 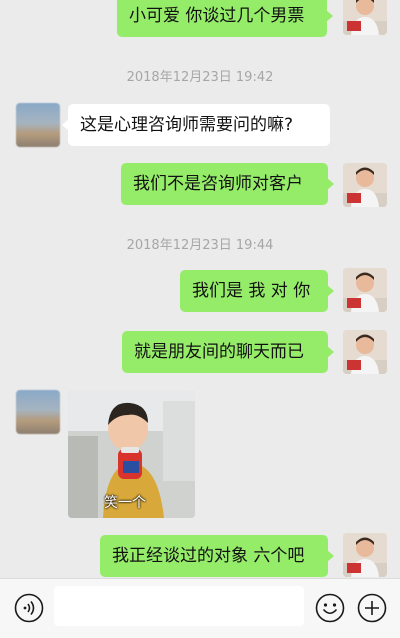 I want to click on message-row-sent: 我们不是咨询师对客户, so click(x=200, y=185).